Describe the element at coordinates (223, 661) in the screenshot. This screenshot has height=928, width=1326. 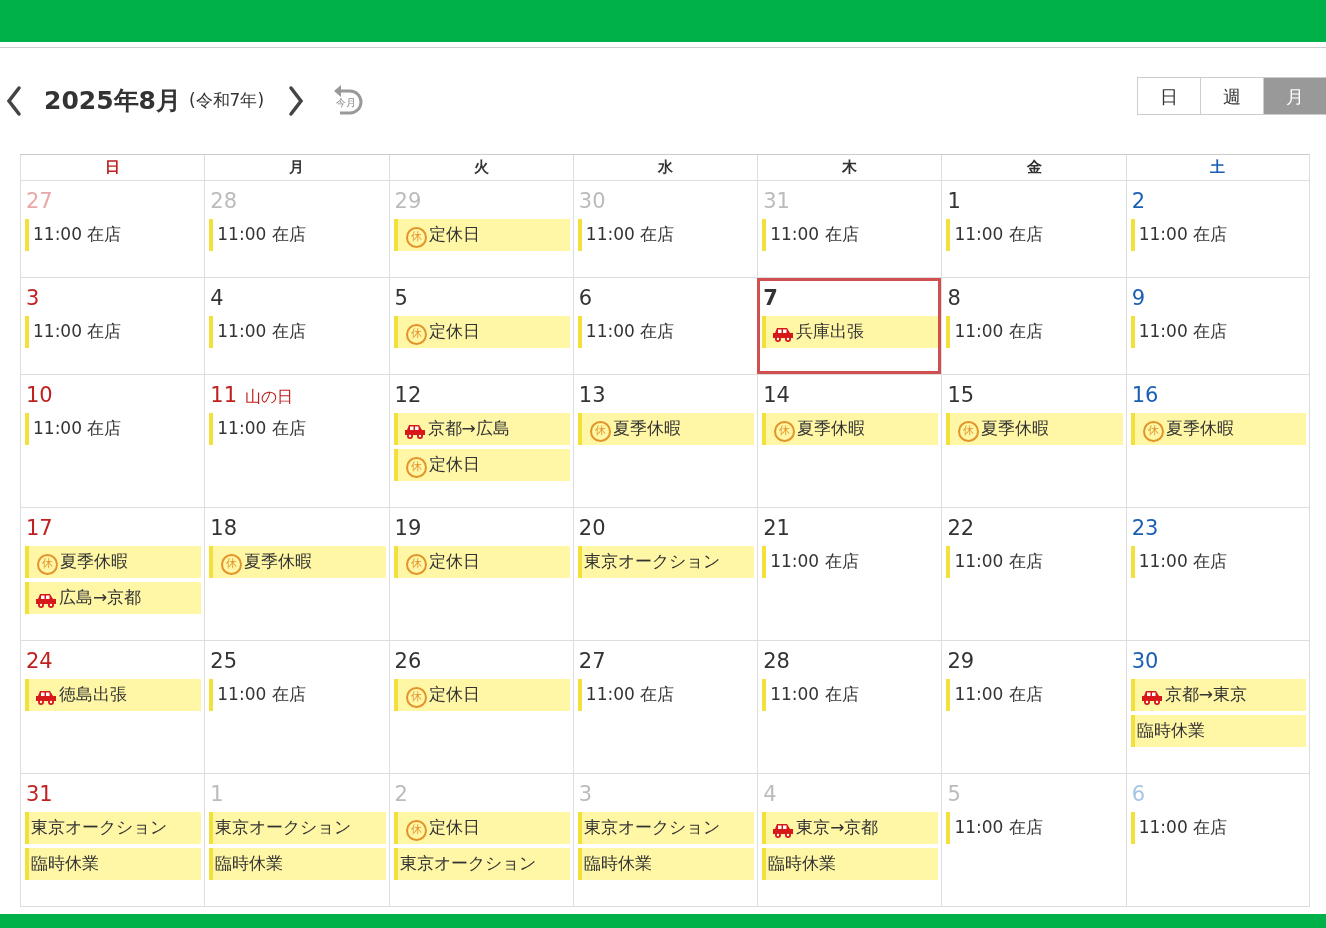
I see `day-number: 25` at that location.